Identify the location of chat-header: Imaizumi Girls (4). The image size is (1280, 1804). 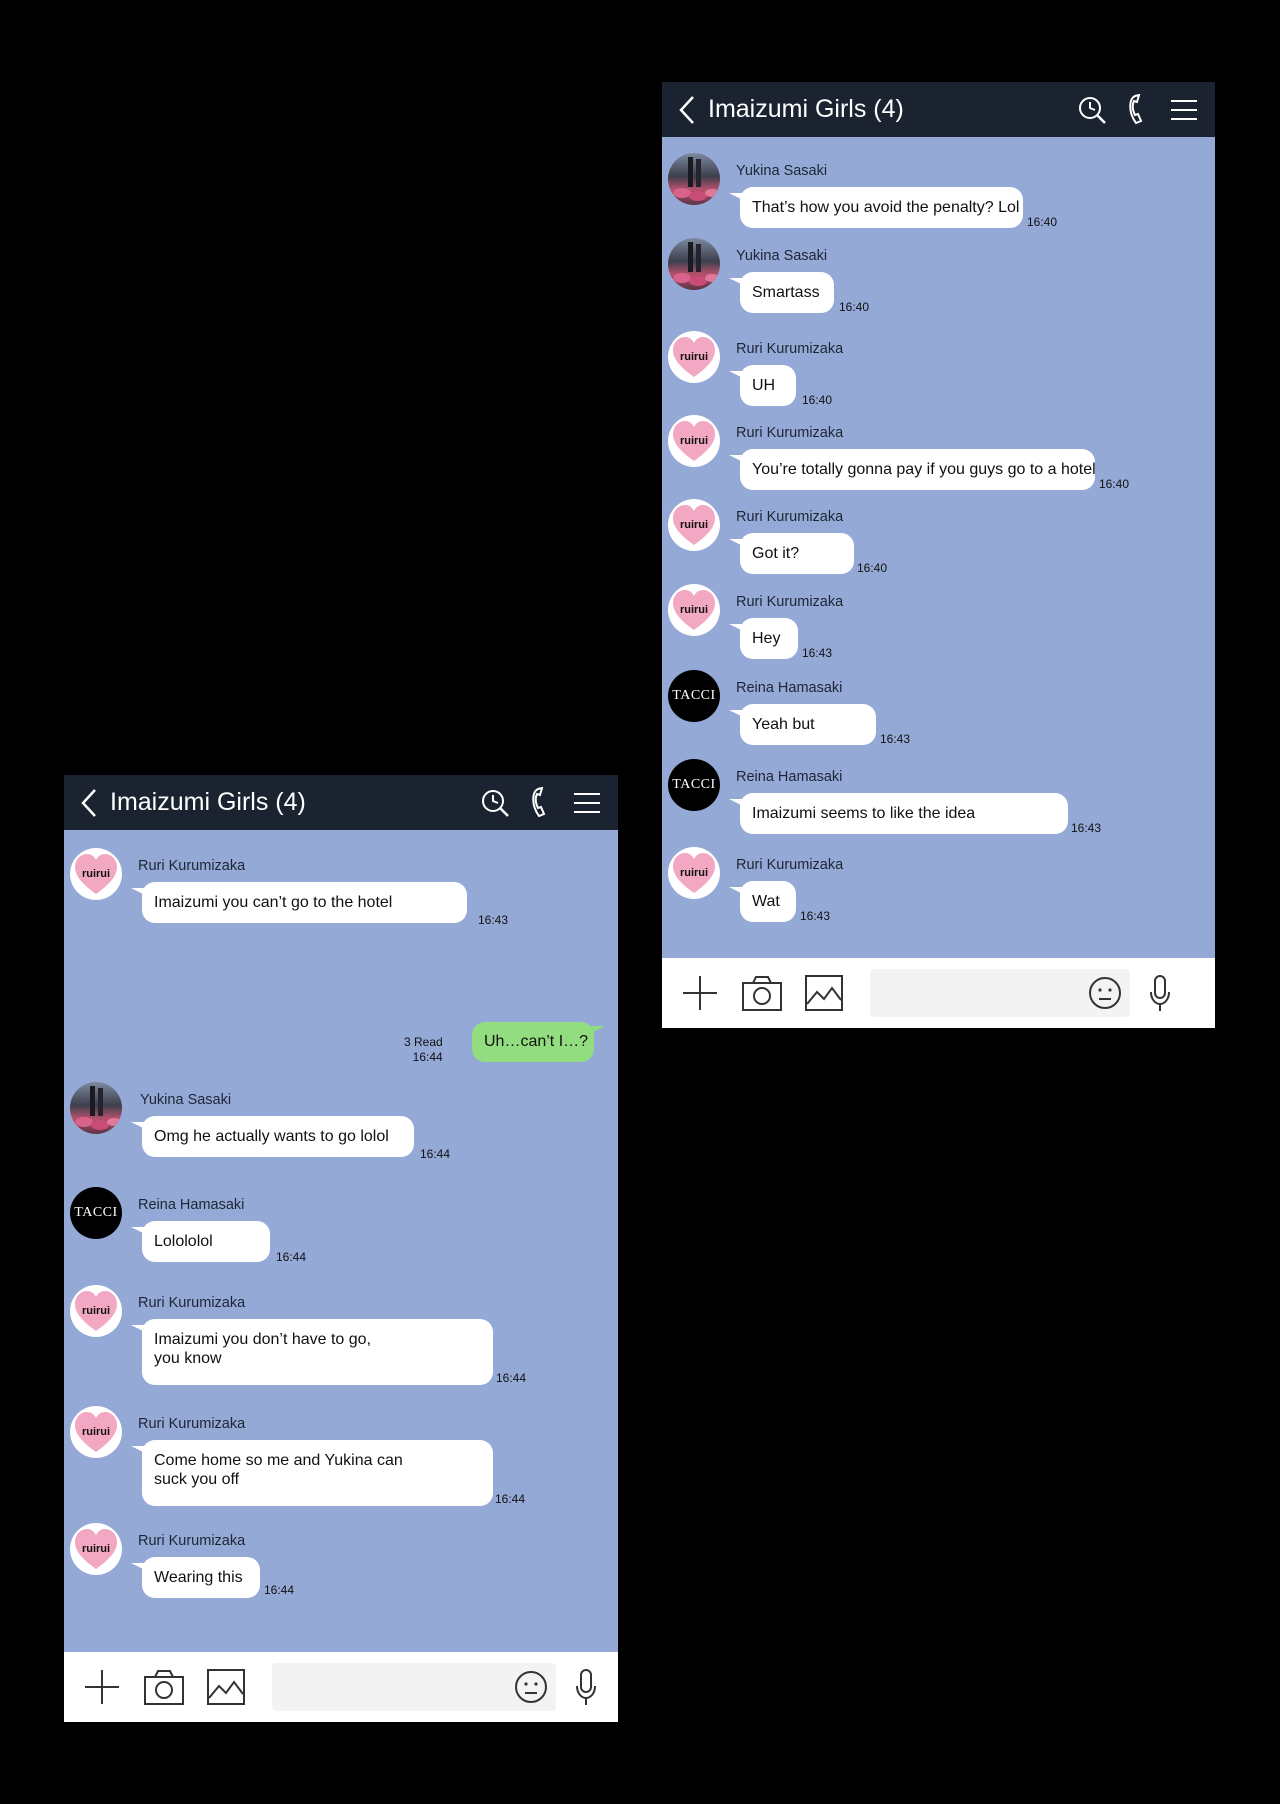
(341, 802).